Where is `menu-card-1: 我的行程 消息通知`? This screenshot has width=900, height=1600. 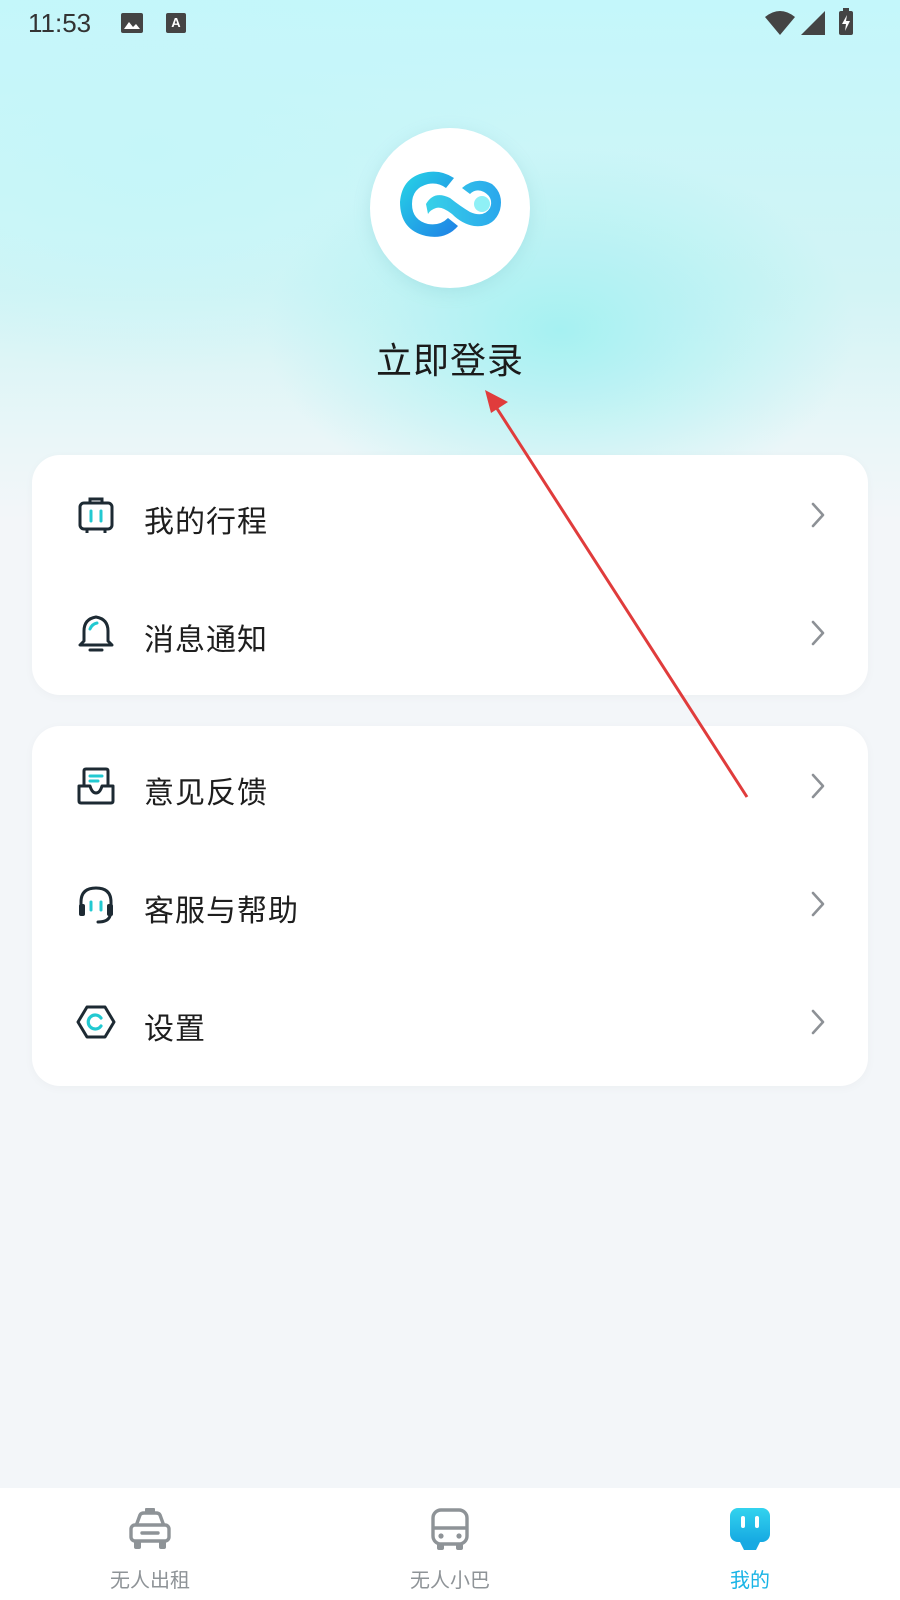 menu-card-1: 我的行程 消息通知 is located at coordinates (450, 575).